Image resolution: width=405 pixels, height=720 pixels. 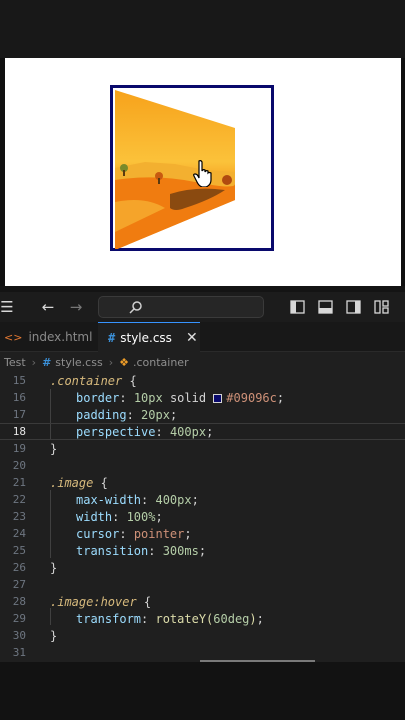 What do you see at coordinates (202, 499) in the screenshot?
I see `code-line: 22 max-width: 400px;` at bounding box center [202, 499].